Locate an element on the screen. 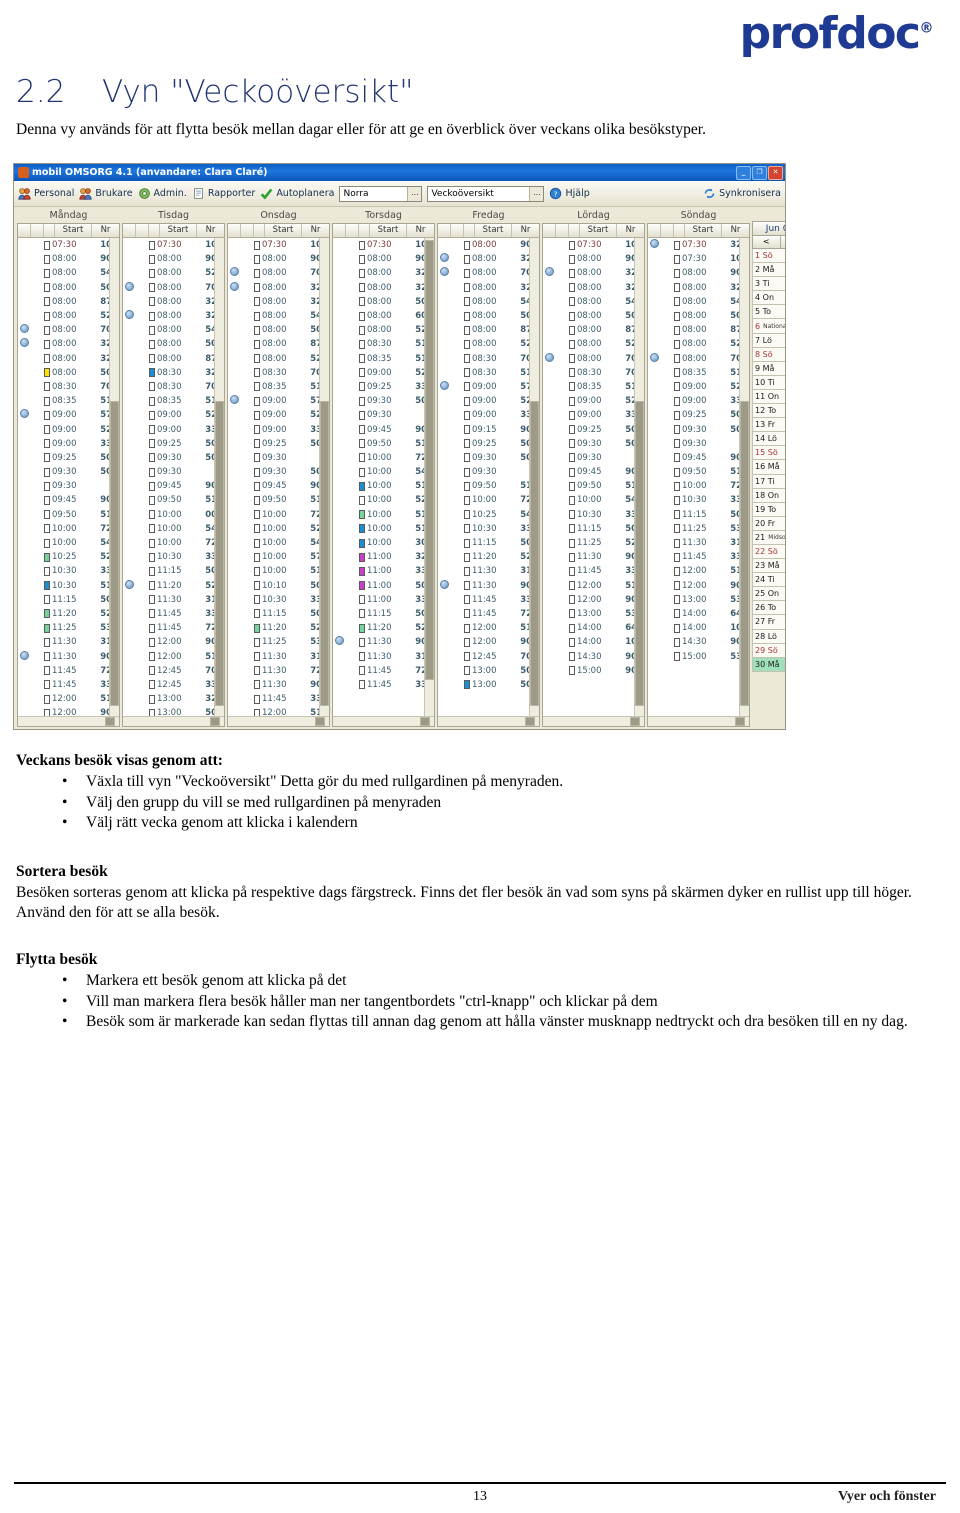  visit-row: 12:00519 is located at coordinates (593, 586).